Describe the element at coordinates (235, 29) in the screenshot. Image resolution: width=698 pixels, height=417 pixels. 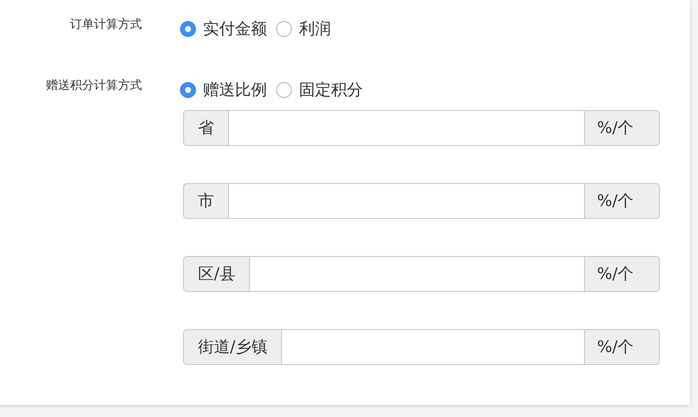
I see `option-label: 实付金额` at that location.